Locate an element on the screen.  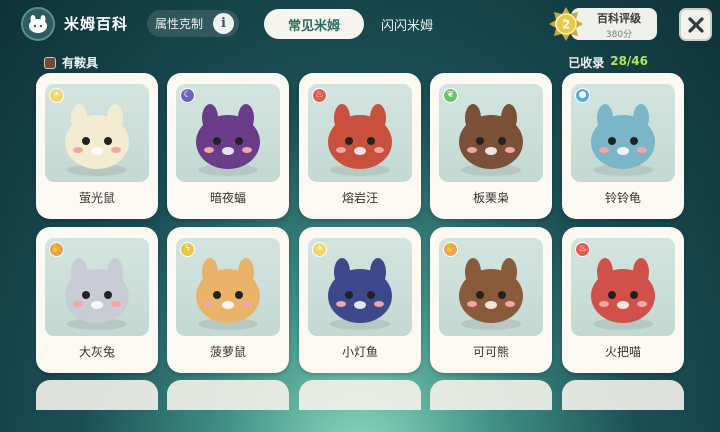
creature-card: ✋ 可可熊 is located at coordinates (491, 300).